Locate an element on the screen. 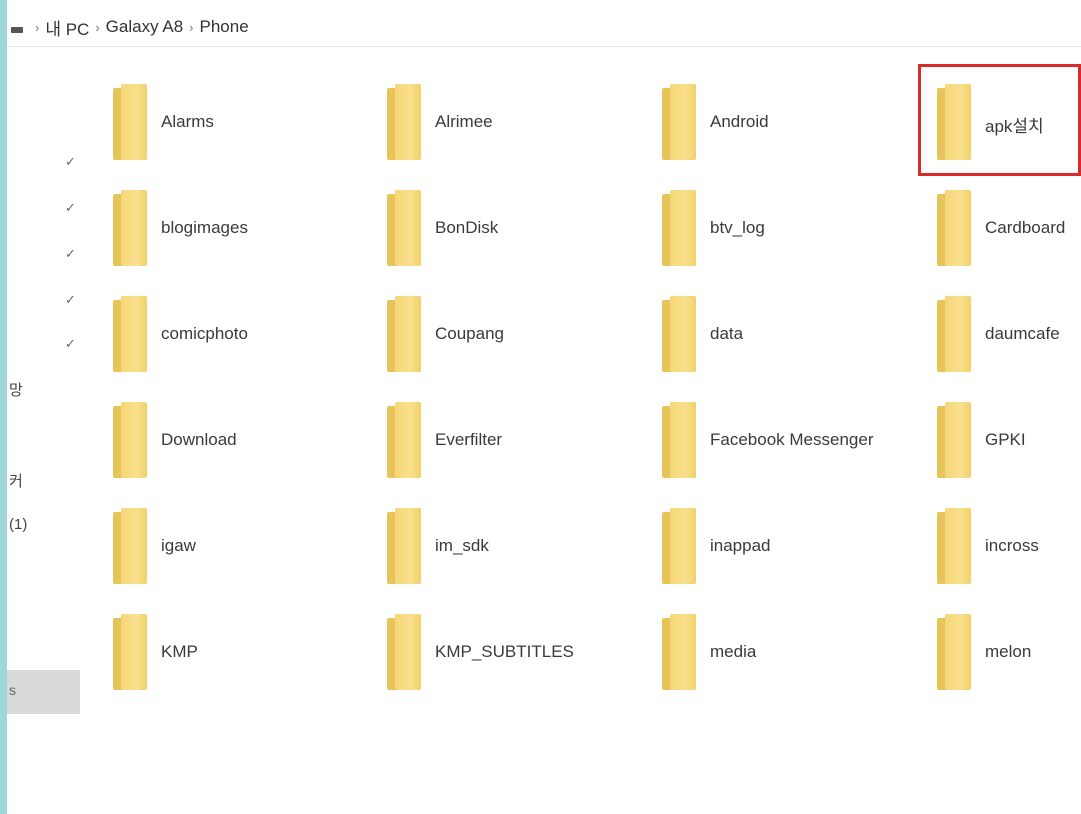 This screenshot has height=814, width=1081. device-icon is located at coordinates (17, 30).